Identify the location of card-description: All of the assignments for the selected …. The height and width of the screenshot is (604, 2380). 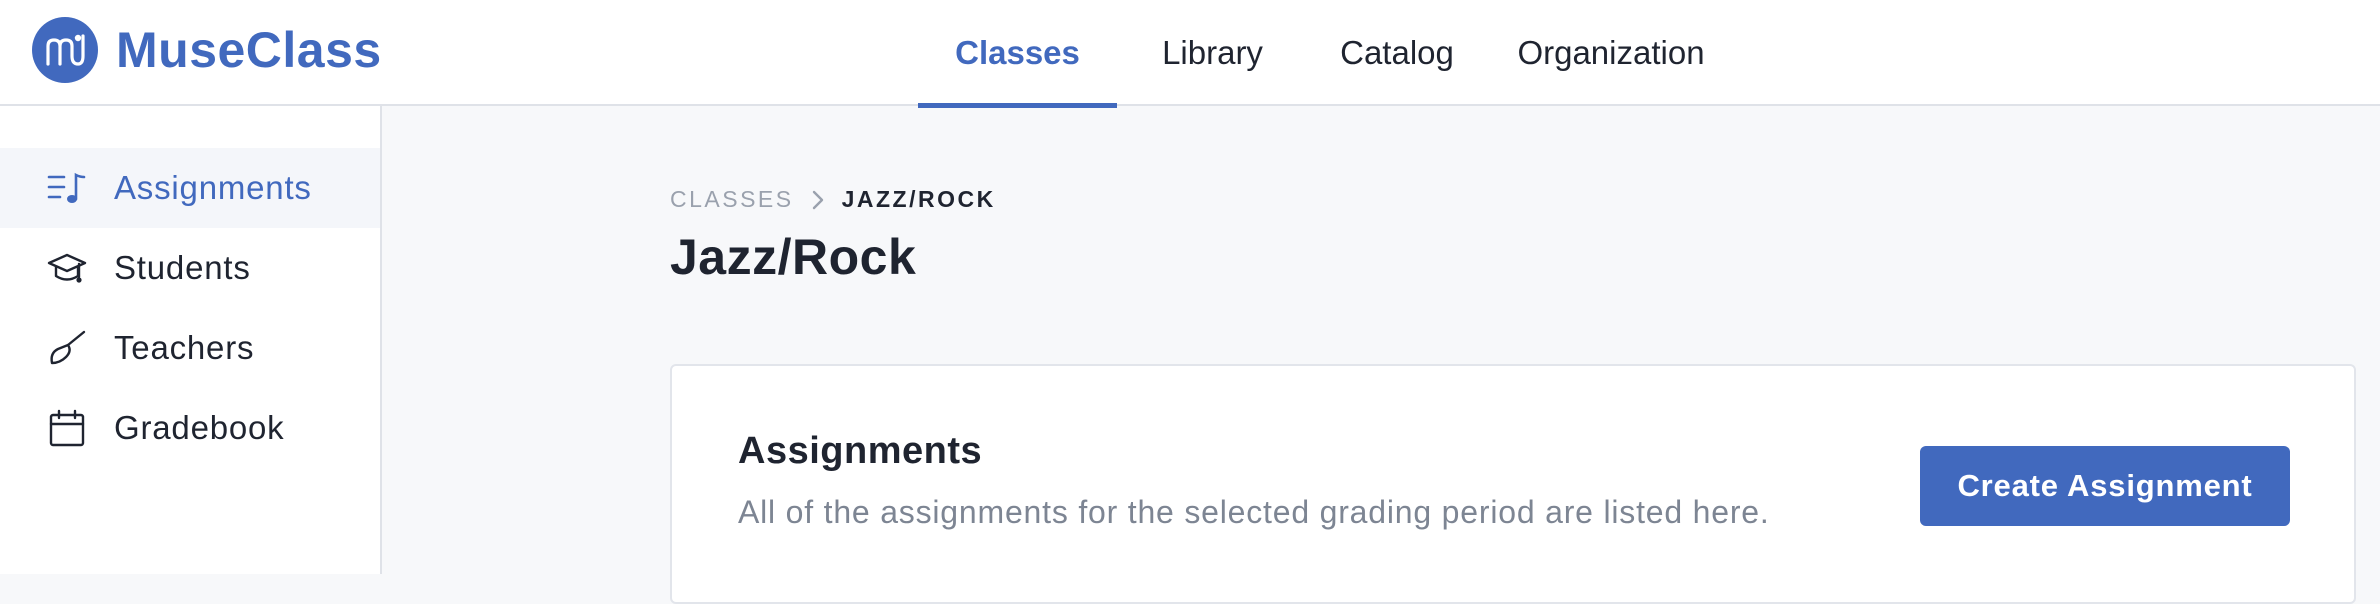
(1254, 512).